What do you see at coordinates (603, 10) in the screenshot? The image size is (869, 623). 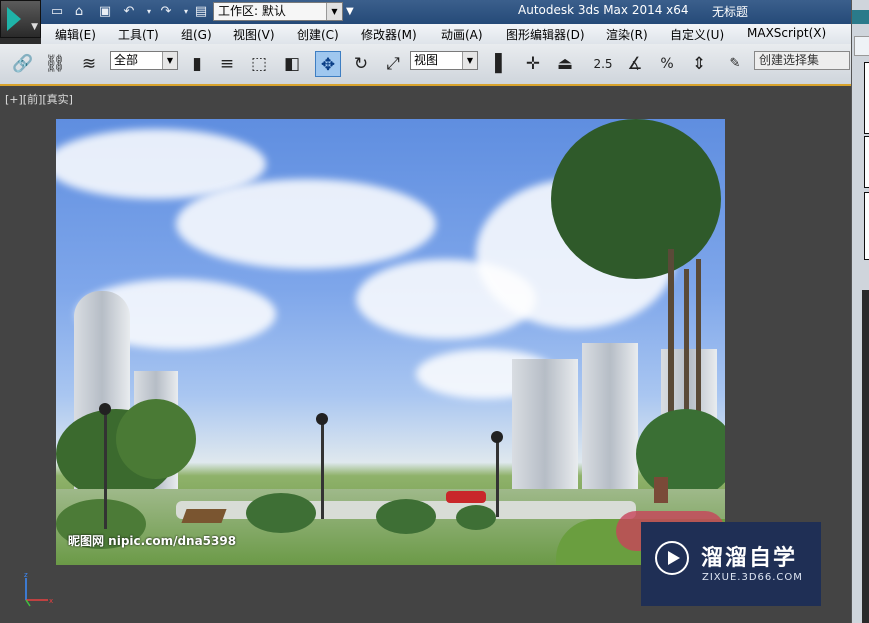 I see `app-title: Autodesk 3ds Max 2014 x64` at bounding box center [603, 10].